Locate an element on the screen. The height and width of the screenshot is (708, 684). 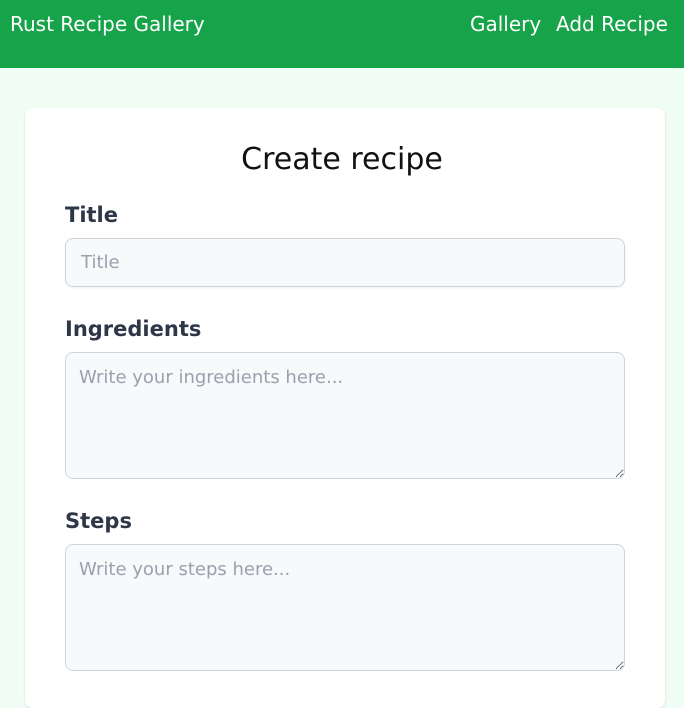
ingredients-label: Ingredients is located at coordinates (133, 329).